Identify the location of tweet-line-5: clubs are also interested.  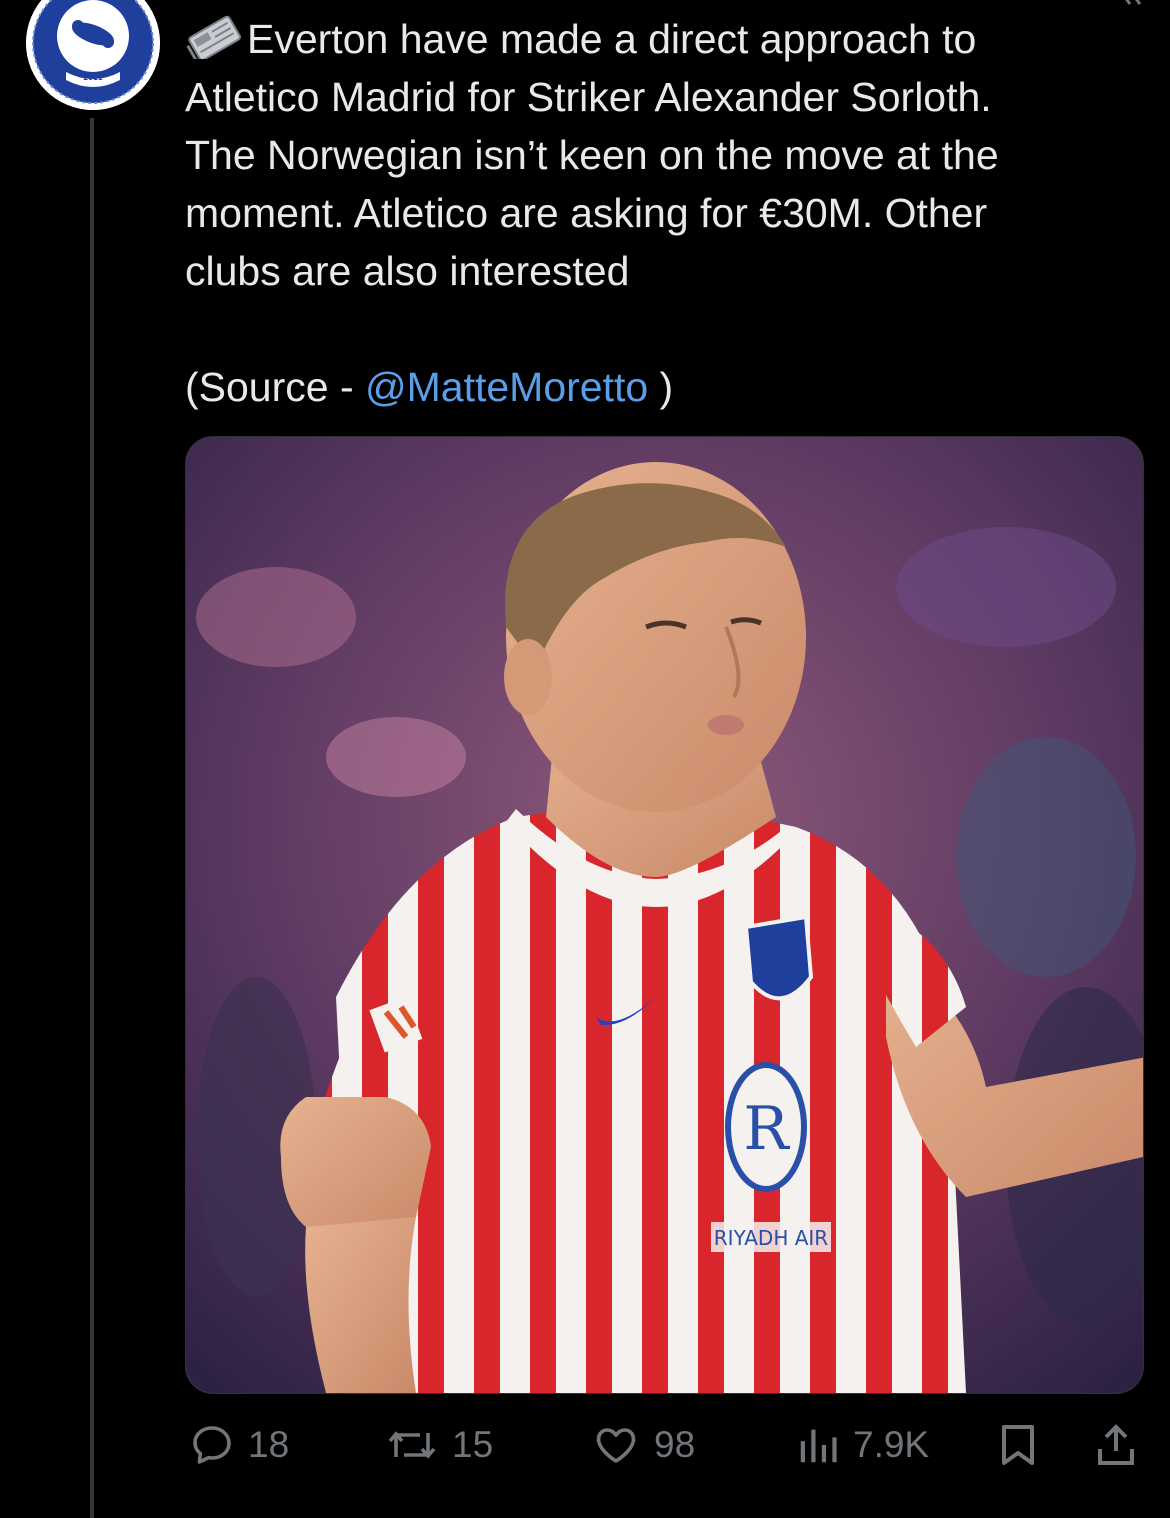
(407, 271).